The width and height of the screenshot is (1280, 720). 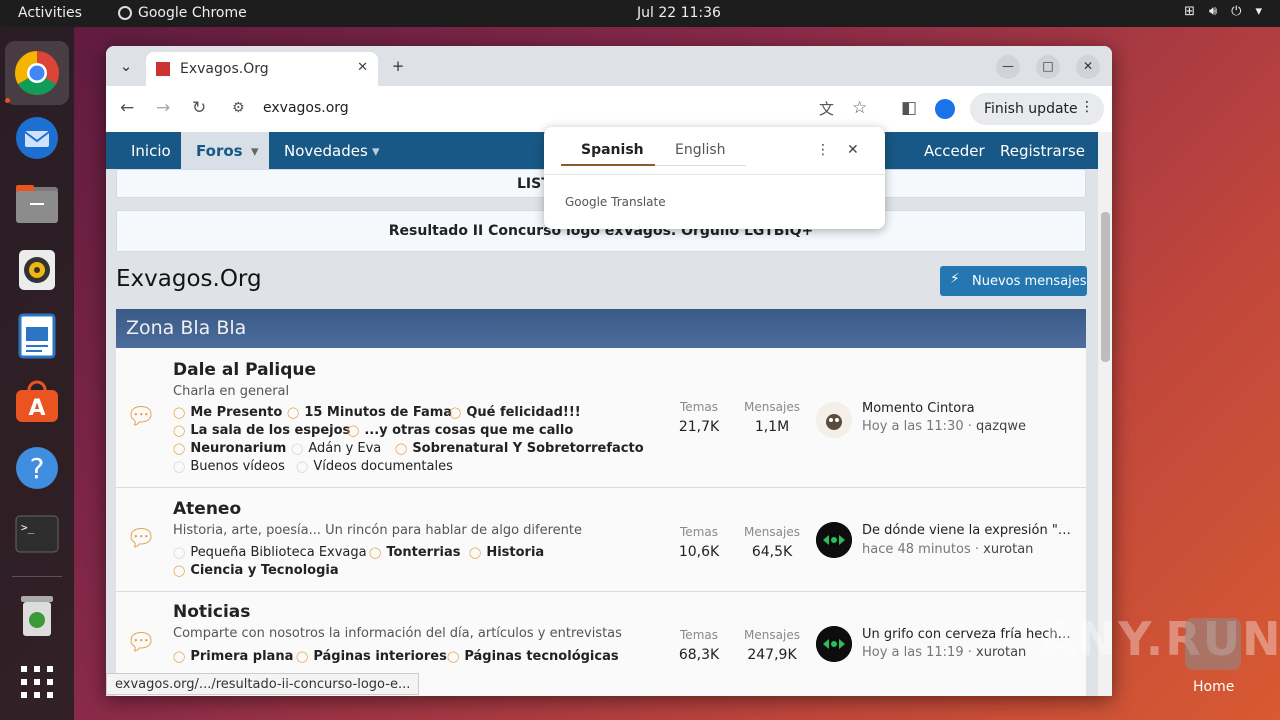 I want to click on forward-icon: →, so click(x=163, y=108).